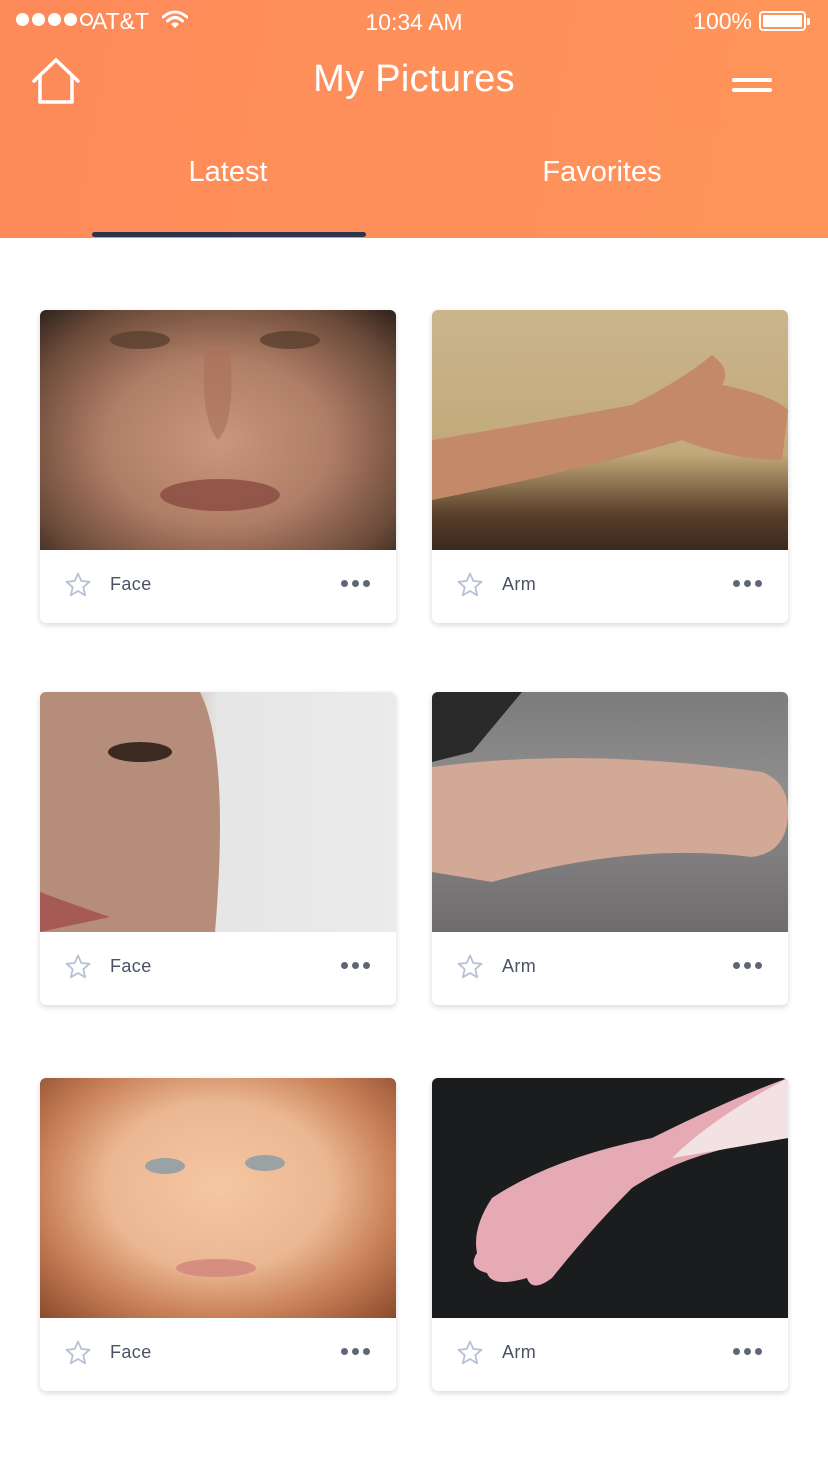 Image resolution: width=828 pixels, height=1472 pixels. I want to click on battery-percent: 100%, so click(722, 21).